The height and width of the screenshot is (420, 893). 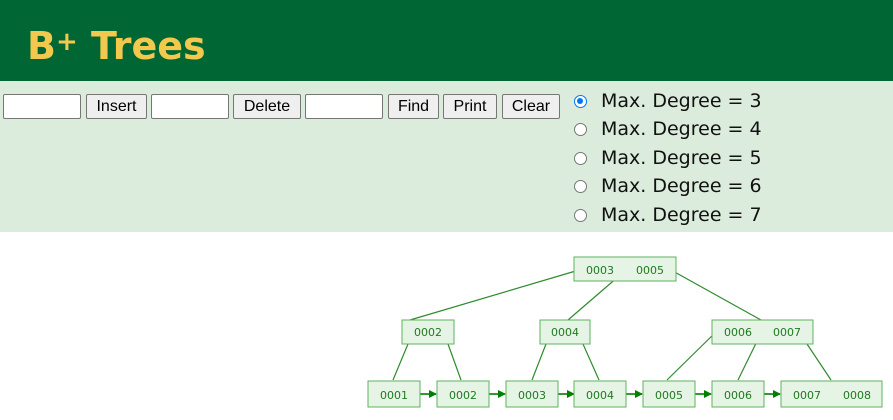 I want to click on tree-internal-node: 0002, so click(x=428, y=332).